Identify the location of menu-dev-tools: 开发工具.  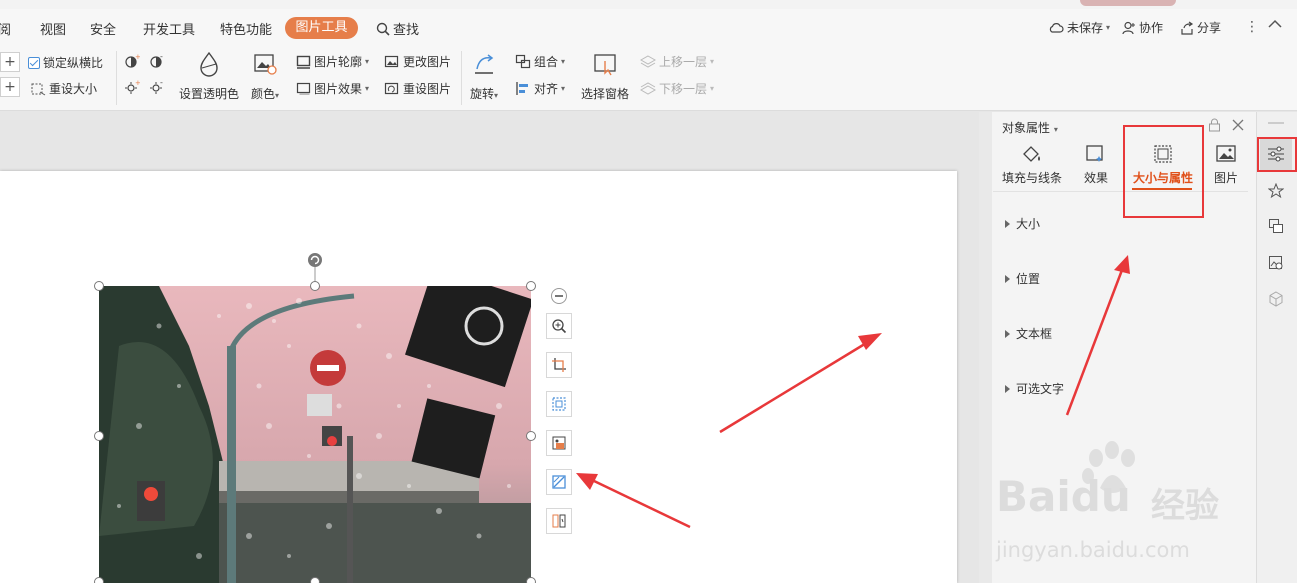
(169, 28).